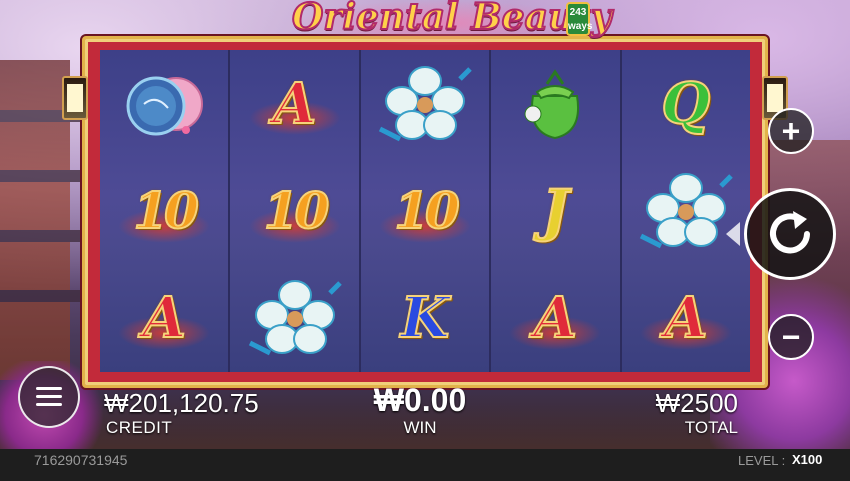 This screenshot has height=481, width=850. I want to click on symbol-k: K, so click(425, 318).